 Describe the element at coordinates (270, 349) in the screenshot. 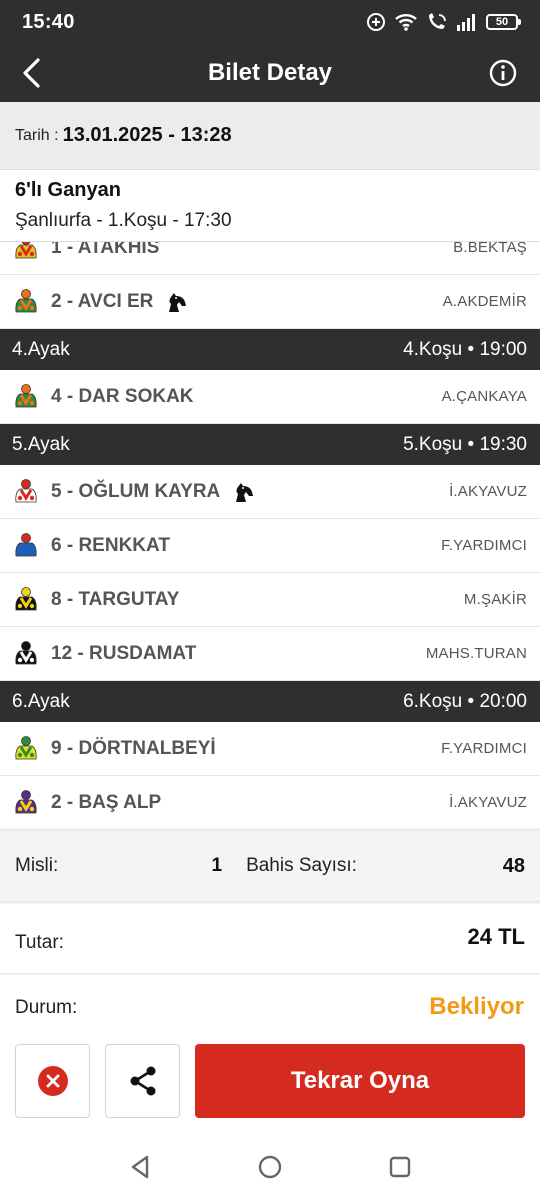

I see `leg-header: 4.Ayak 4.Koşu • 19:00` at that location.